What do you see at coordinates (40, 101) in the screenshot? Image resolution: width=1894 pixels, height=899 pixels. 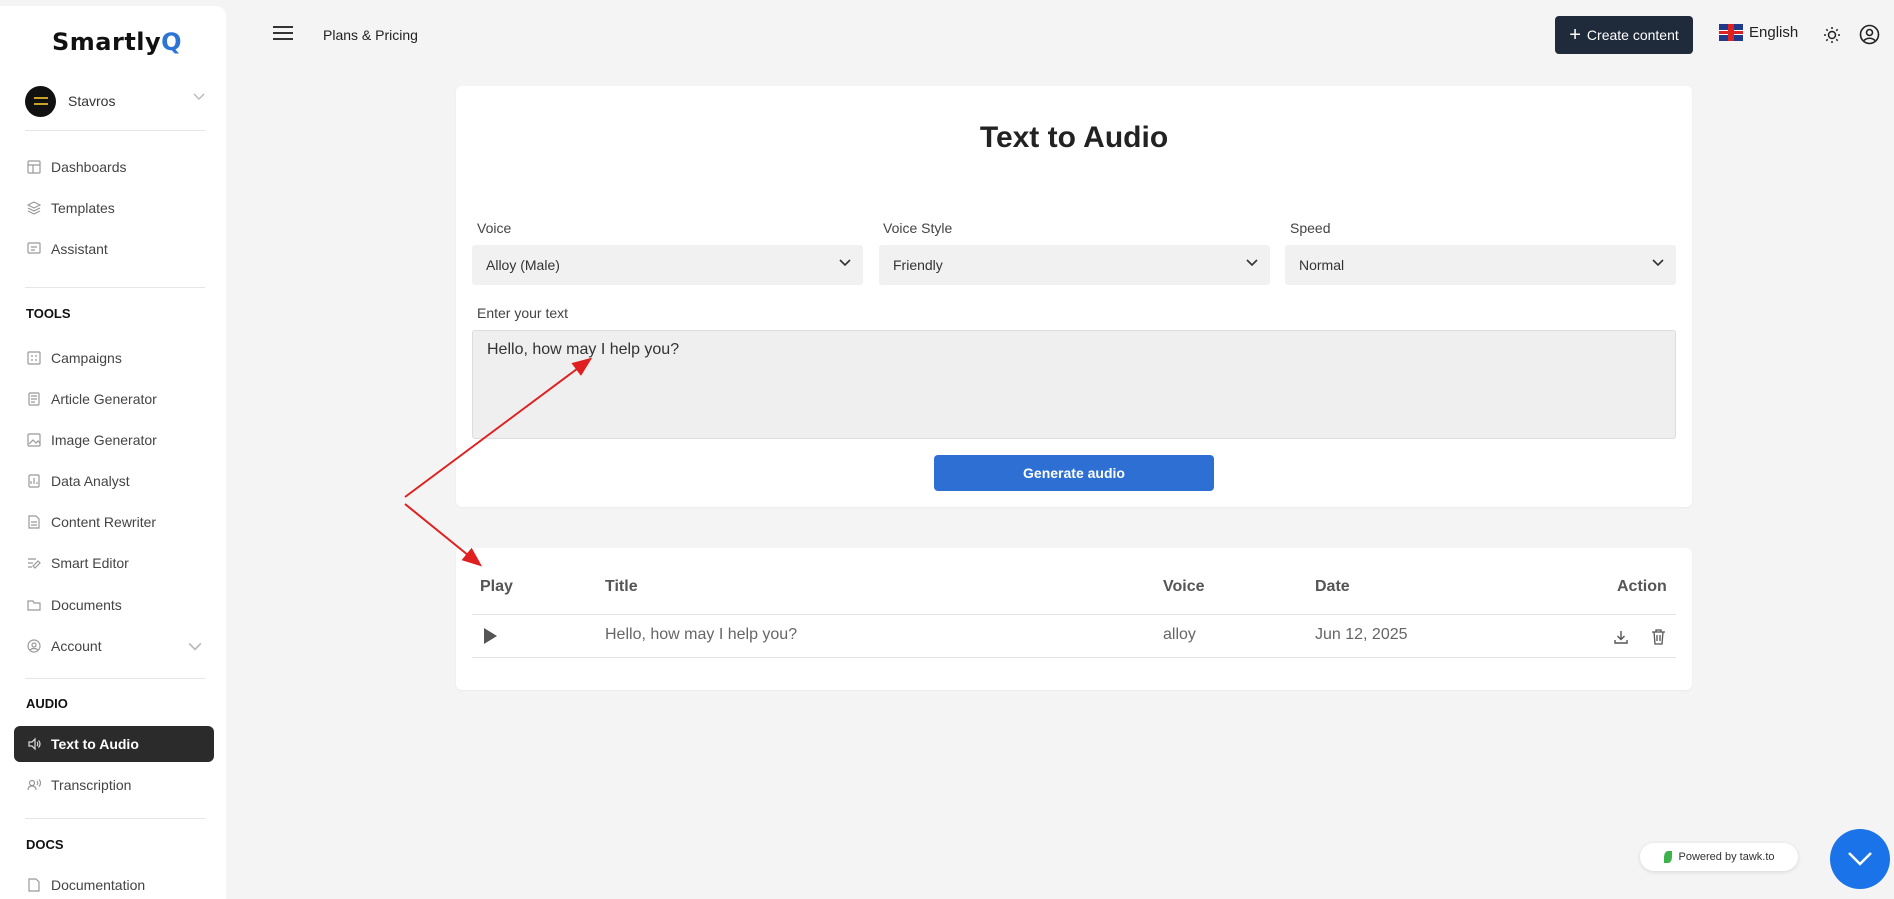 I see `avatar` at bounding box center [40, 101].